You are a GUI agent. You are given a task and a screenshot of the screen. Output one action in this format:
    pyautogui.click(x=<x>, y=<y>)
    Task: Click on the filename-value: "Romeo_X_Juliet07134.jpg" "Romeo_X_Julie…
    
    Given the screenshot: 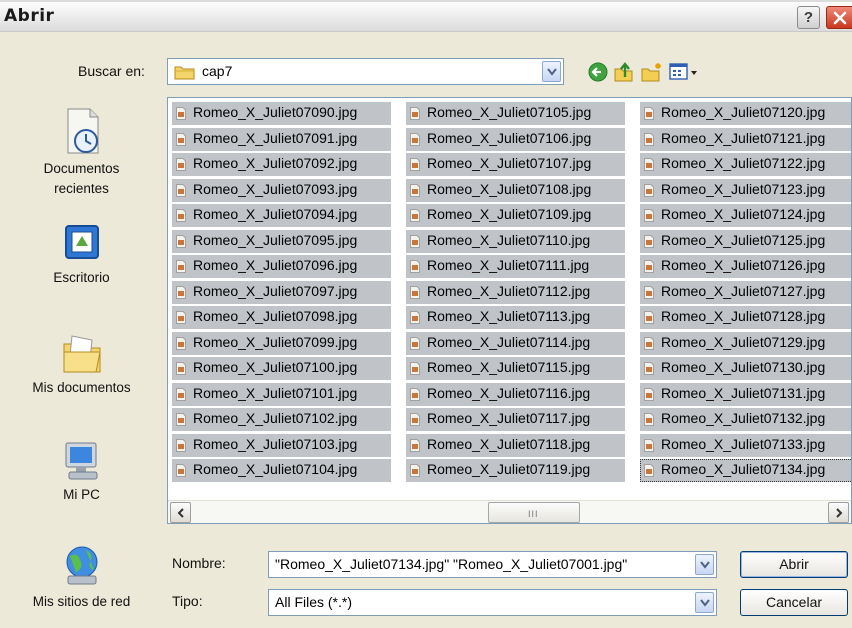 What is the action you would take?
    pyautogui.click(x=451, y=564)
    